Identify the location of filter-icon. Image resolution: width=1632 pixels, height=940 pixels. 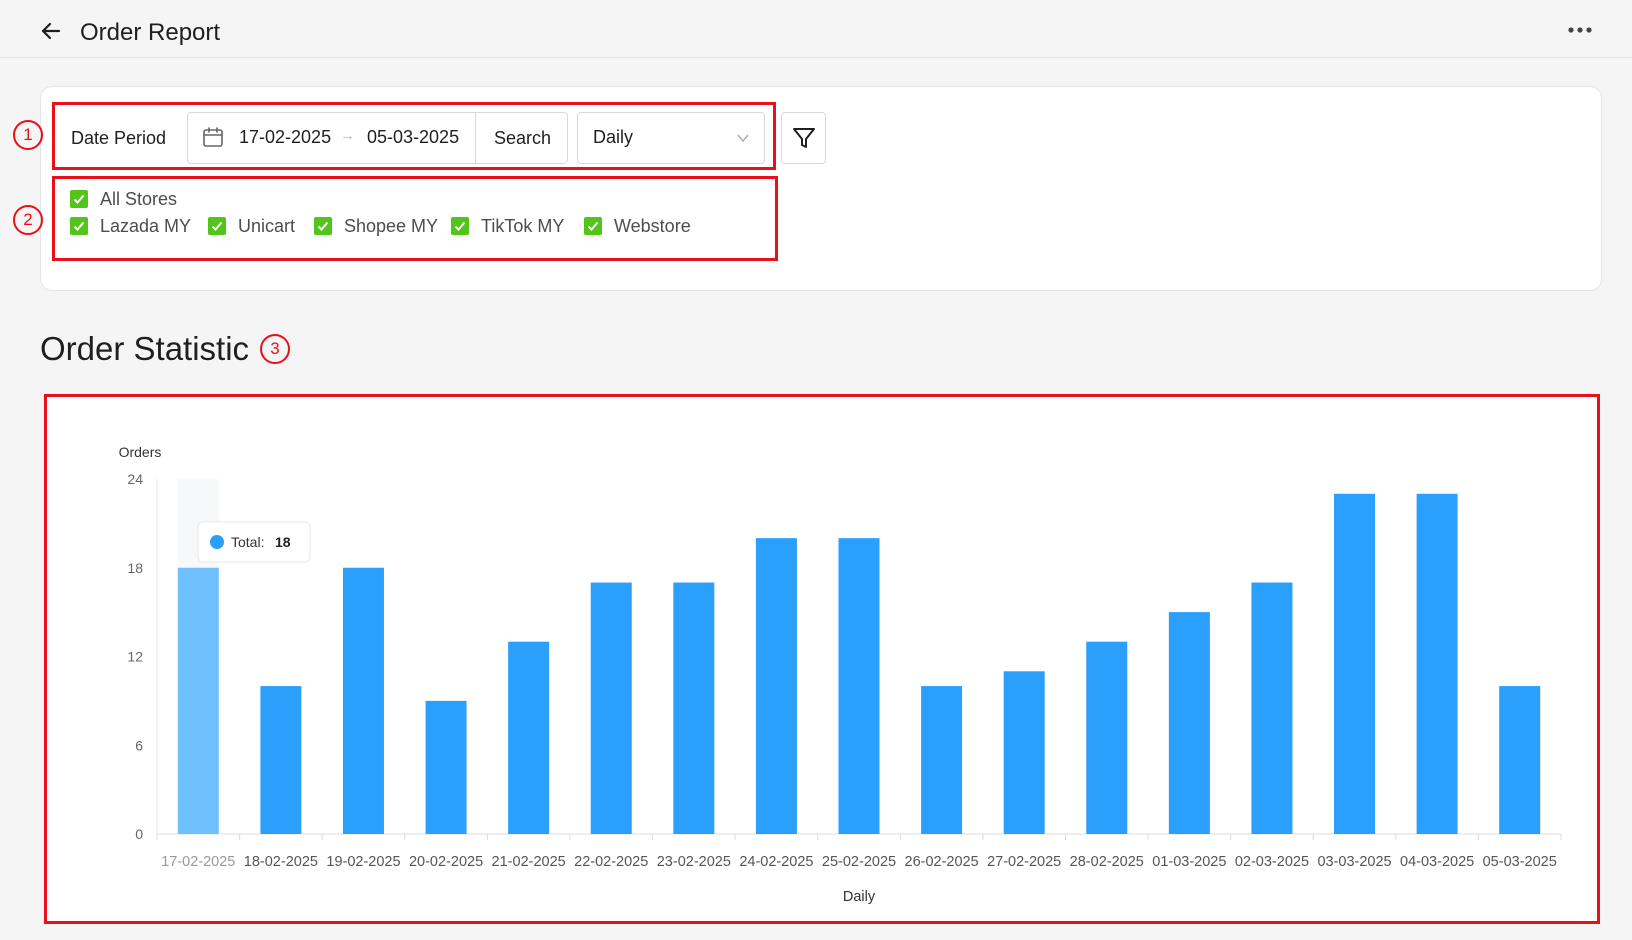
(803, 138).